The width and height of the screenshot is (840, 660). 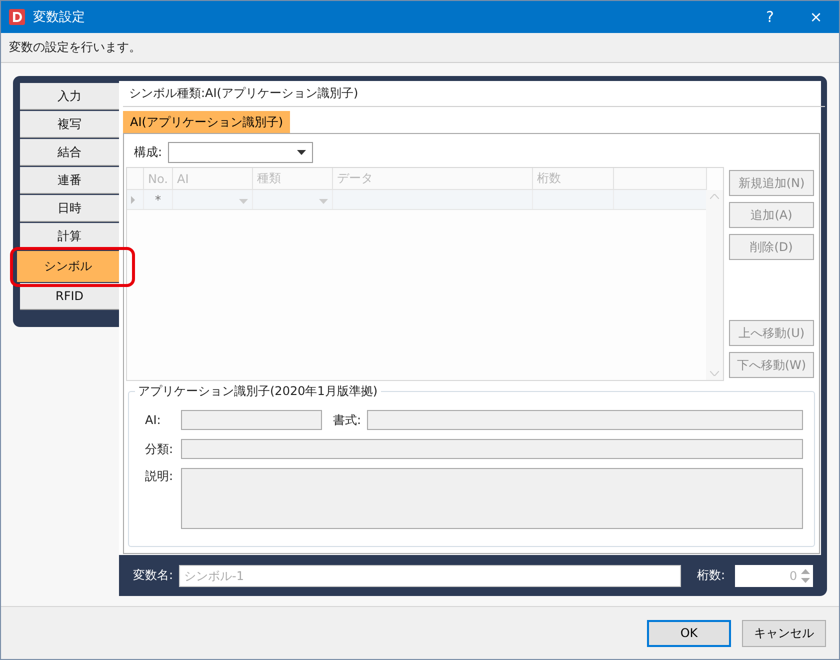 I want to click on spin-arrows-icon, so click(x=805, y=576).